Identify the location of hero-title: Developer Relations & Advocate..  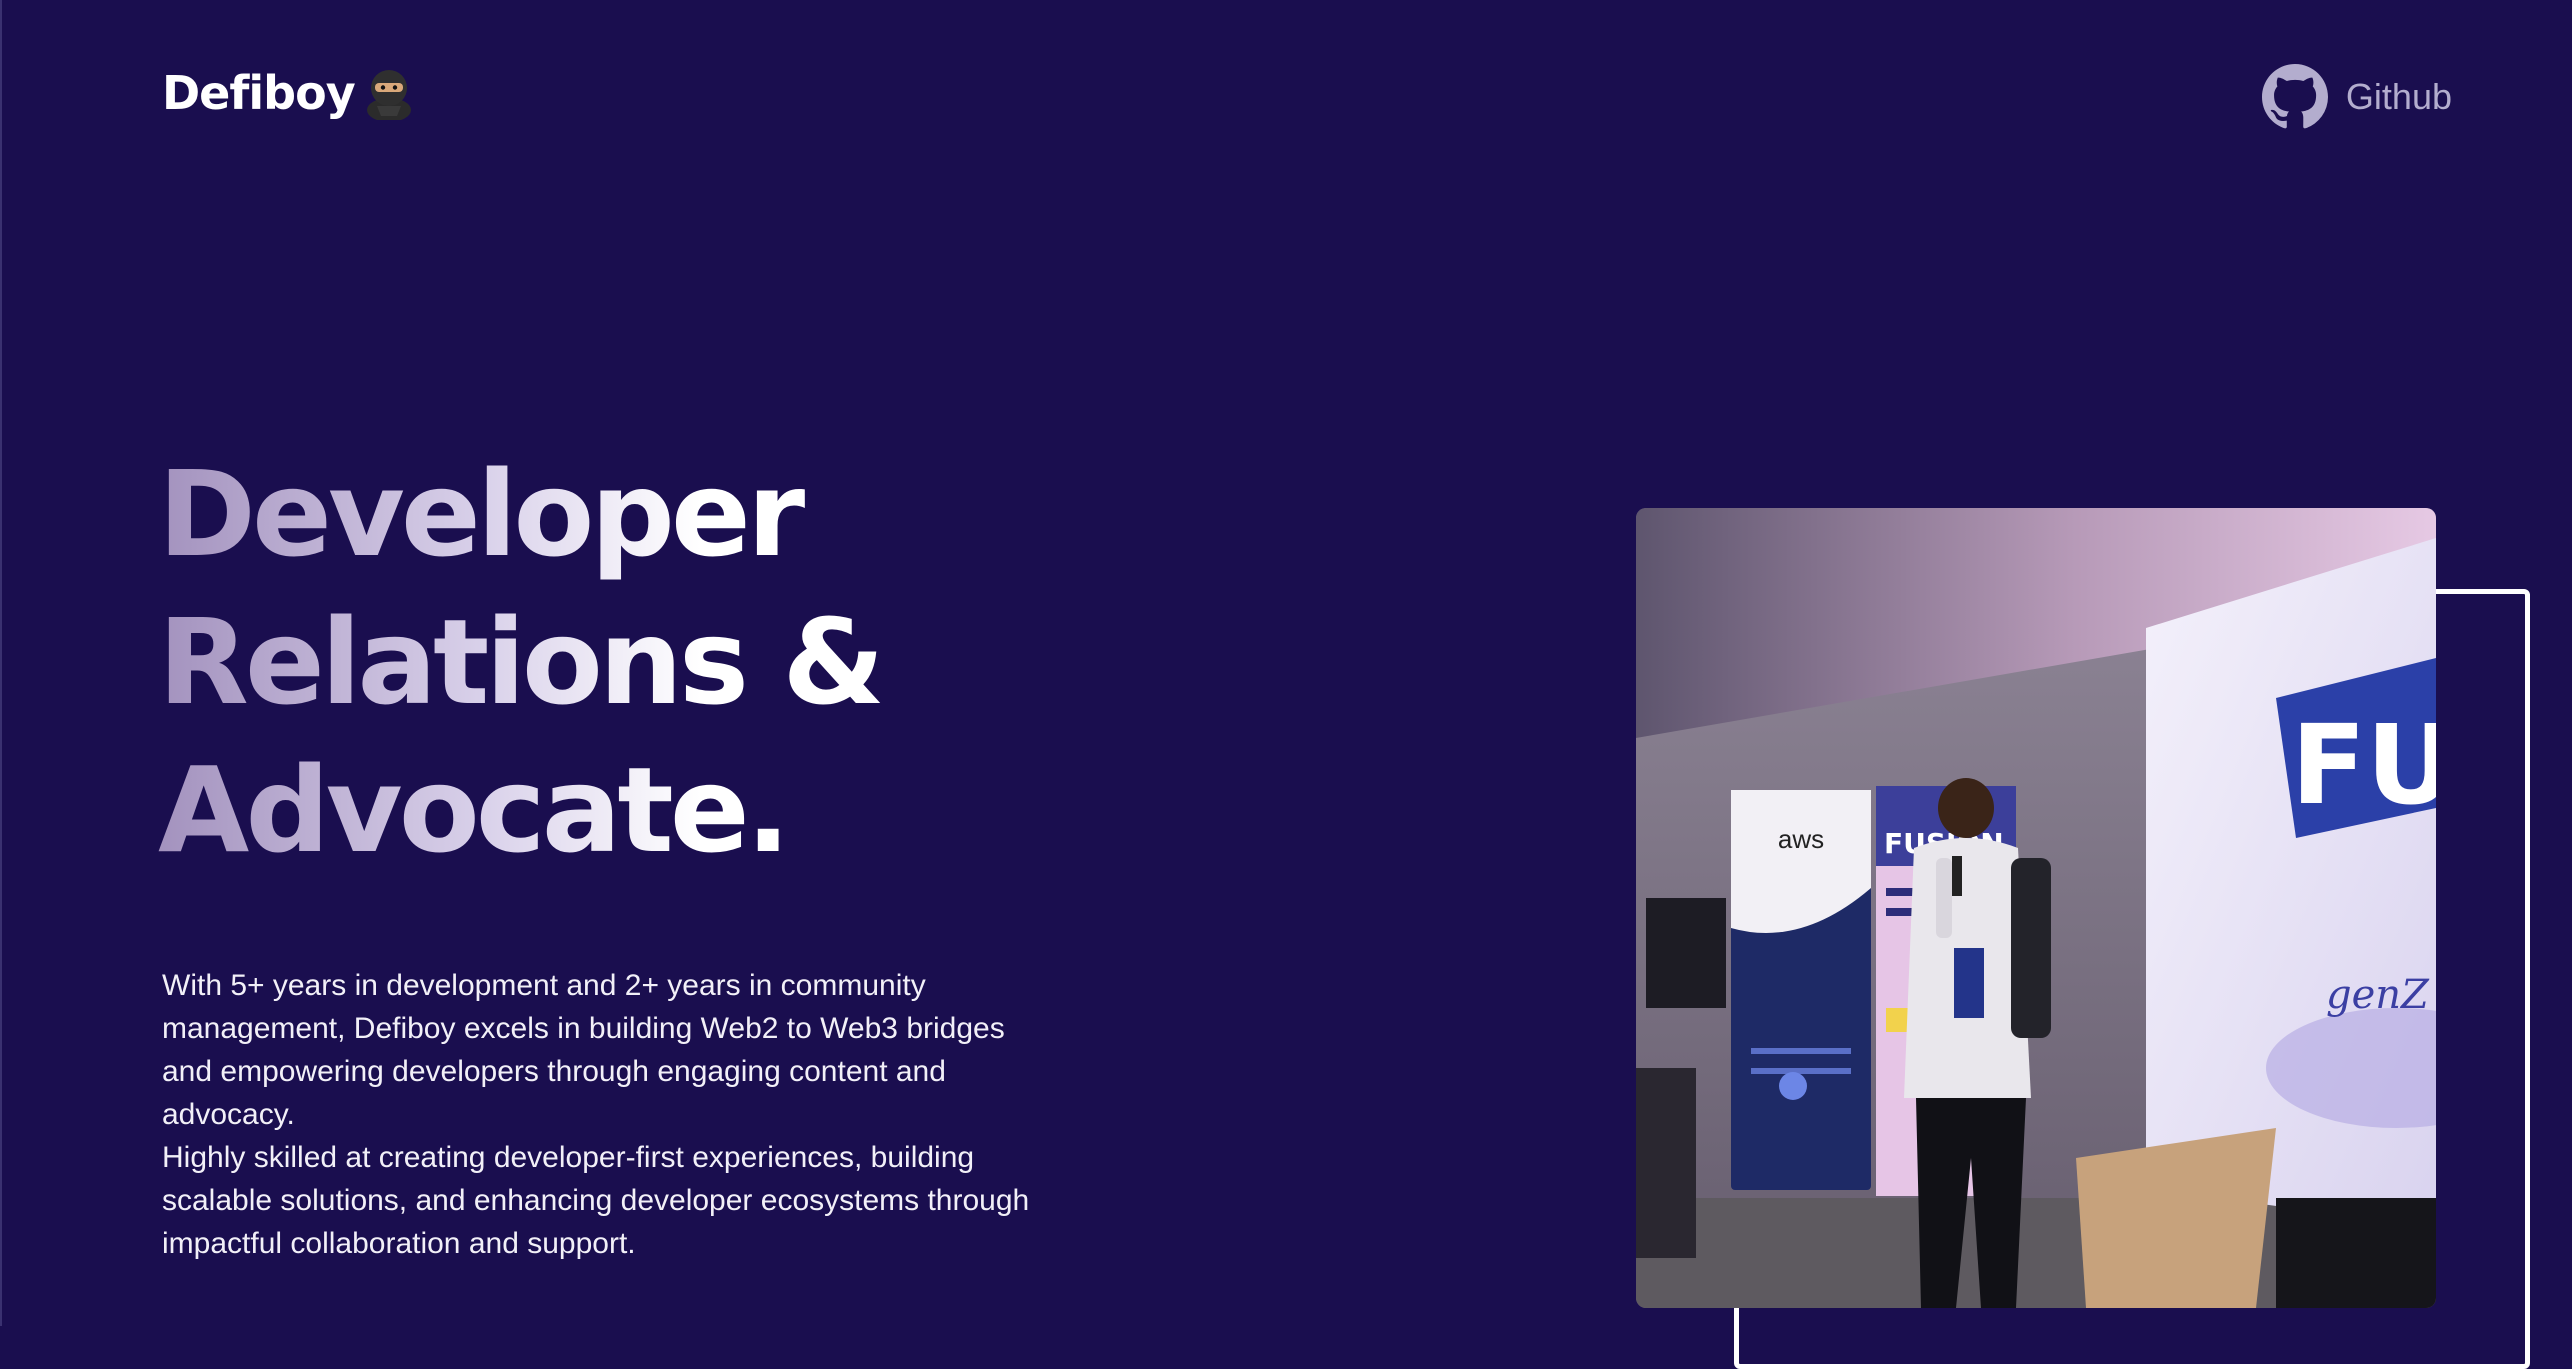
(521, 662).